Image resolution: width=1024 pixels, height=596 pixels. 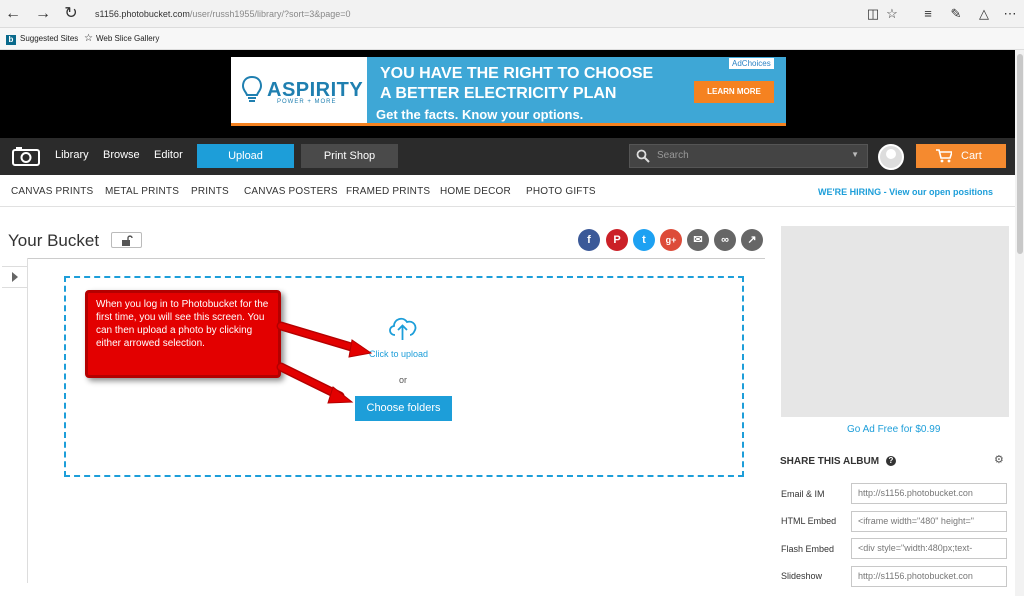 I want to click on favorites-bar: b Suggested Sites ☆ Web Slice Gallery, so click(x=512, y=39).